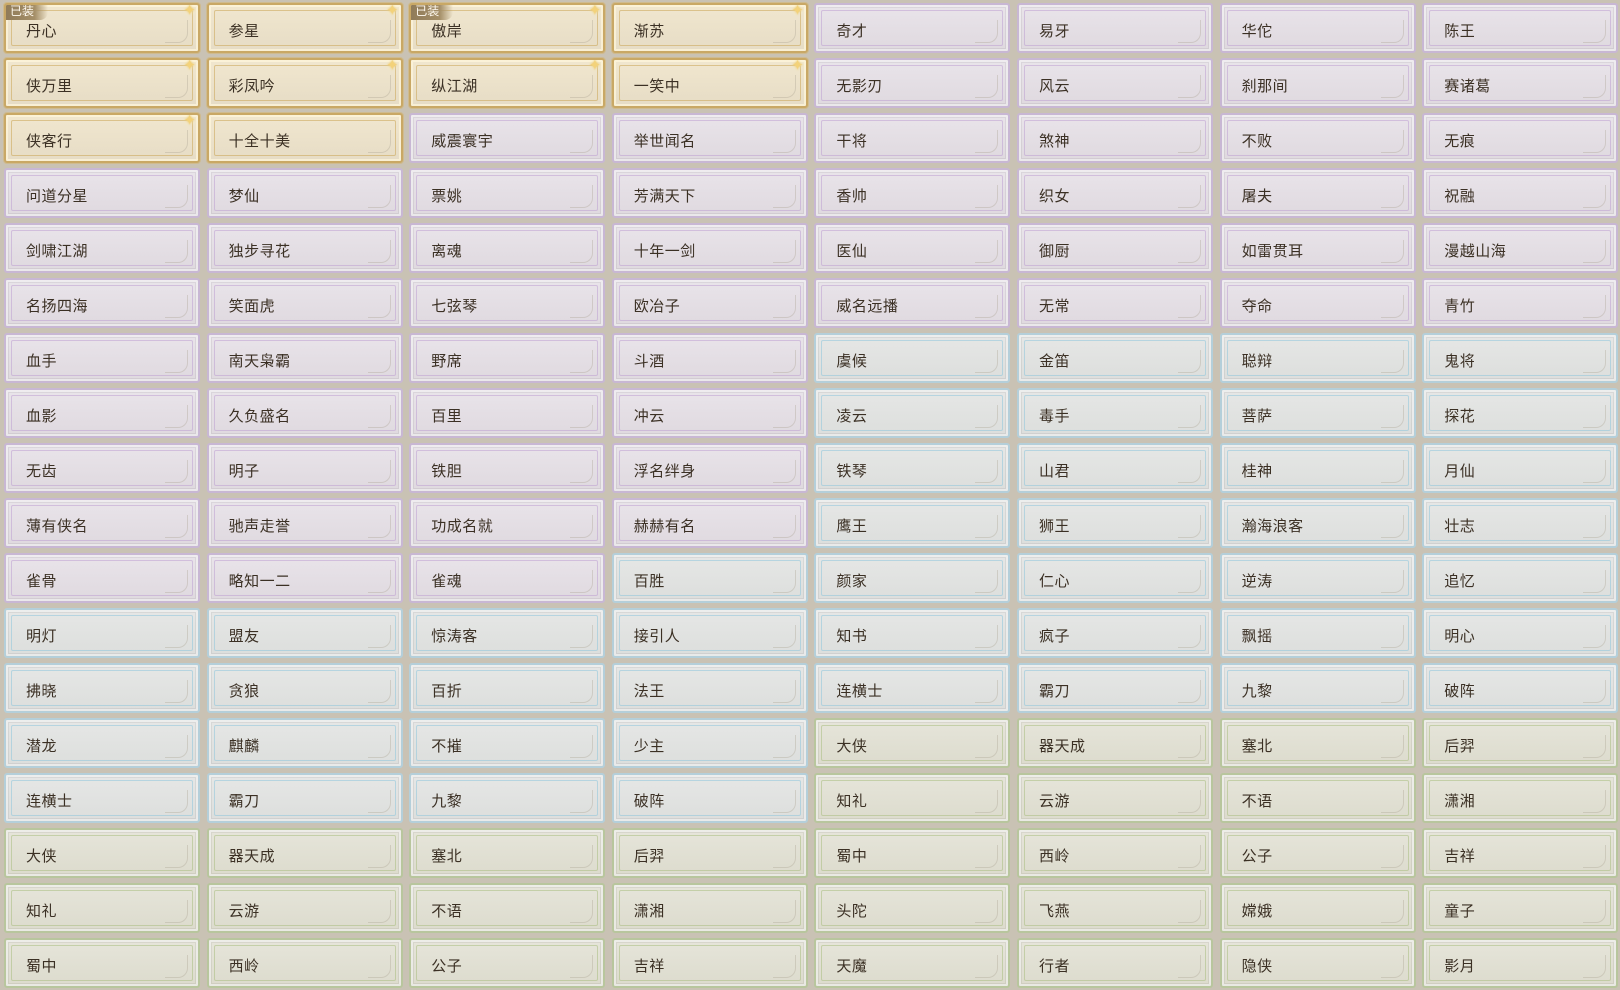  I want to click on title-tile: 参星 ✦, so click(304, 28).